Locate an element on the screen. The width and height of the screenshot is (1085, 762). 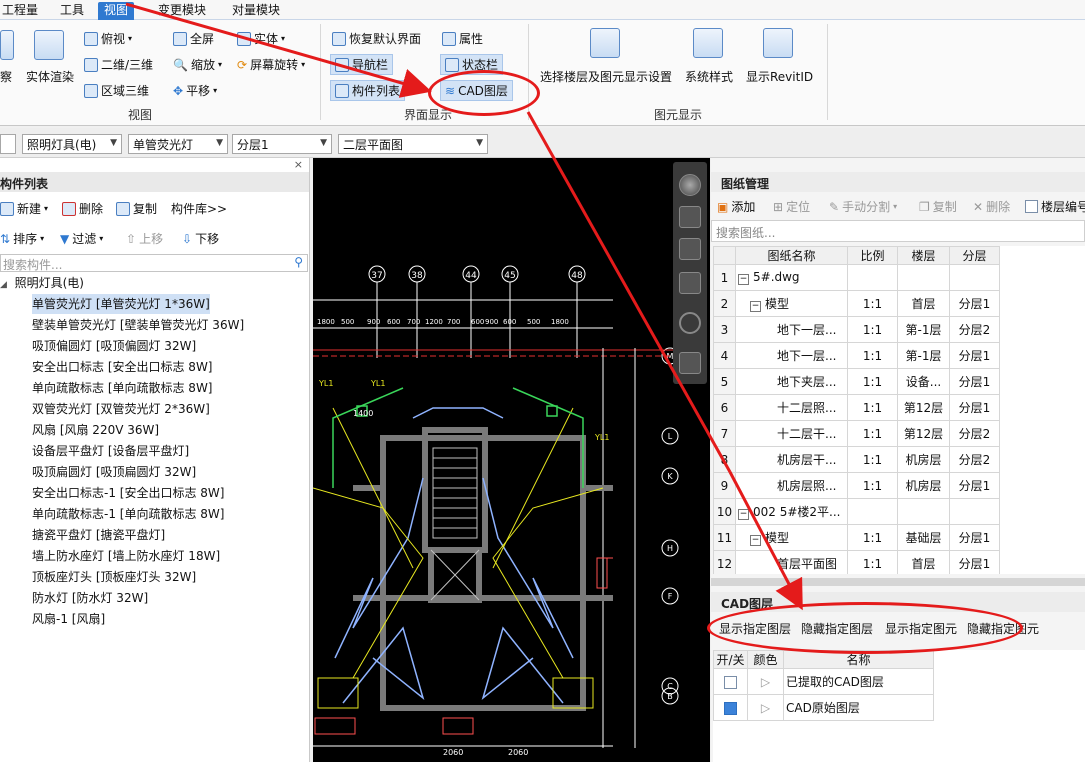
tree-item: 壁装单管荧光灯 [壁装单管荧光灯 36W] is located at coordinates (138, 325).